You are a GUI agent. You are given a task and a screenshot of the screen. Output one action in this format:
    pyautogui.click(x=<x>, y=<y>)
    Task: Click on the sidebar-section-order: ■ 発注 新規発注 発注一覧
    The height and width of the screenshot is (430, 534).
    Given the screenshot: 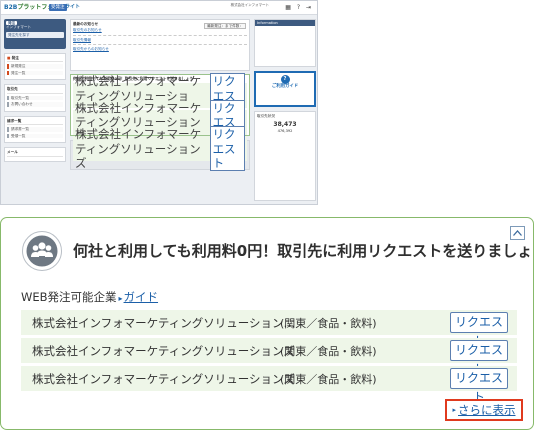 What is the action you would take?
    pyautogui.click(x=35, y=67)
    